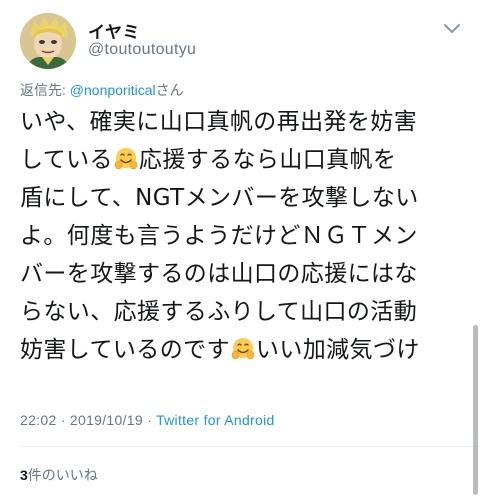  I want to click on likes-summary: 3件のいいね, so click(59, 475).